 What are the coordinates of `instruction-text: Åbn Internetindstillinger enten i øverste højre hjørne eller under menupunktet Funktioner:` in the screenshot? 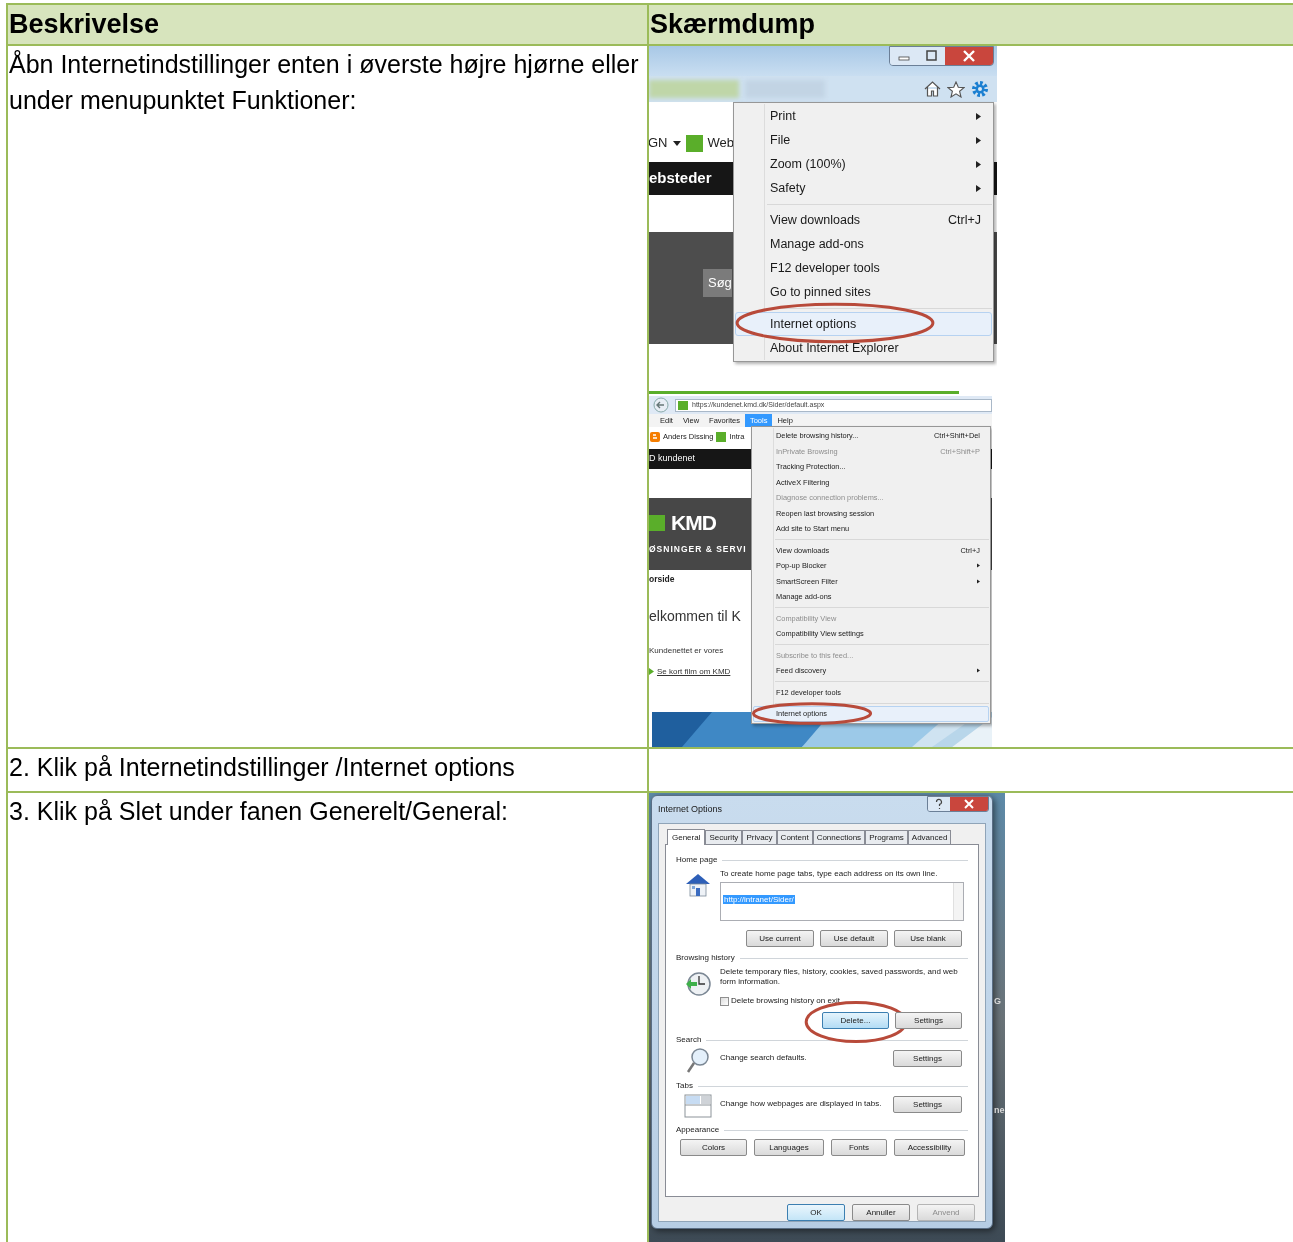 It's located at (324, 82).